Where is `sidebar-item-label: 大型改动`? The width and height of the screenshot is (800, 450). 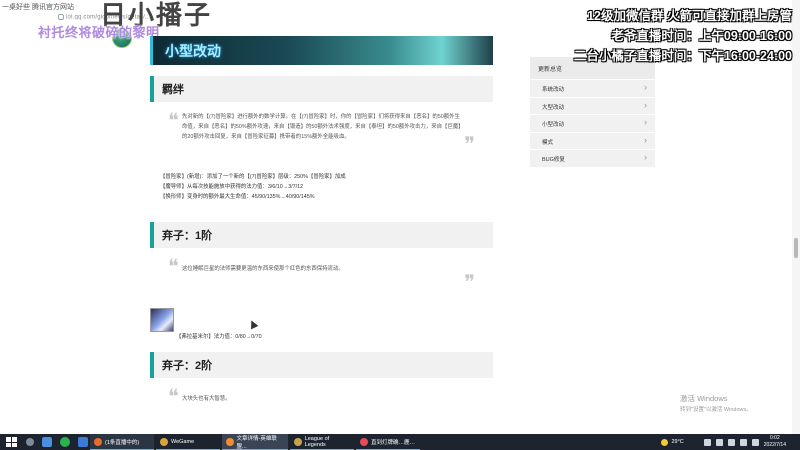 sidebar-item-label: 大型改动 is located at coordinates (553, 107).